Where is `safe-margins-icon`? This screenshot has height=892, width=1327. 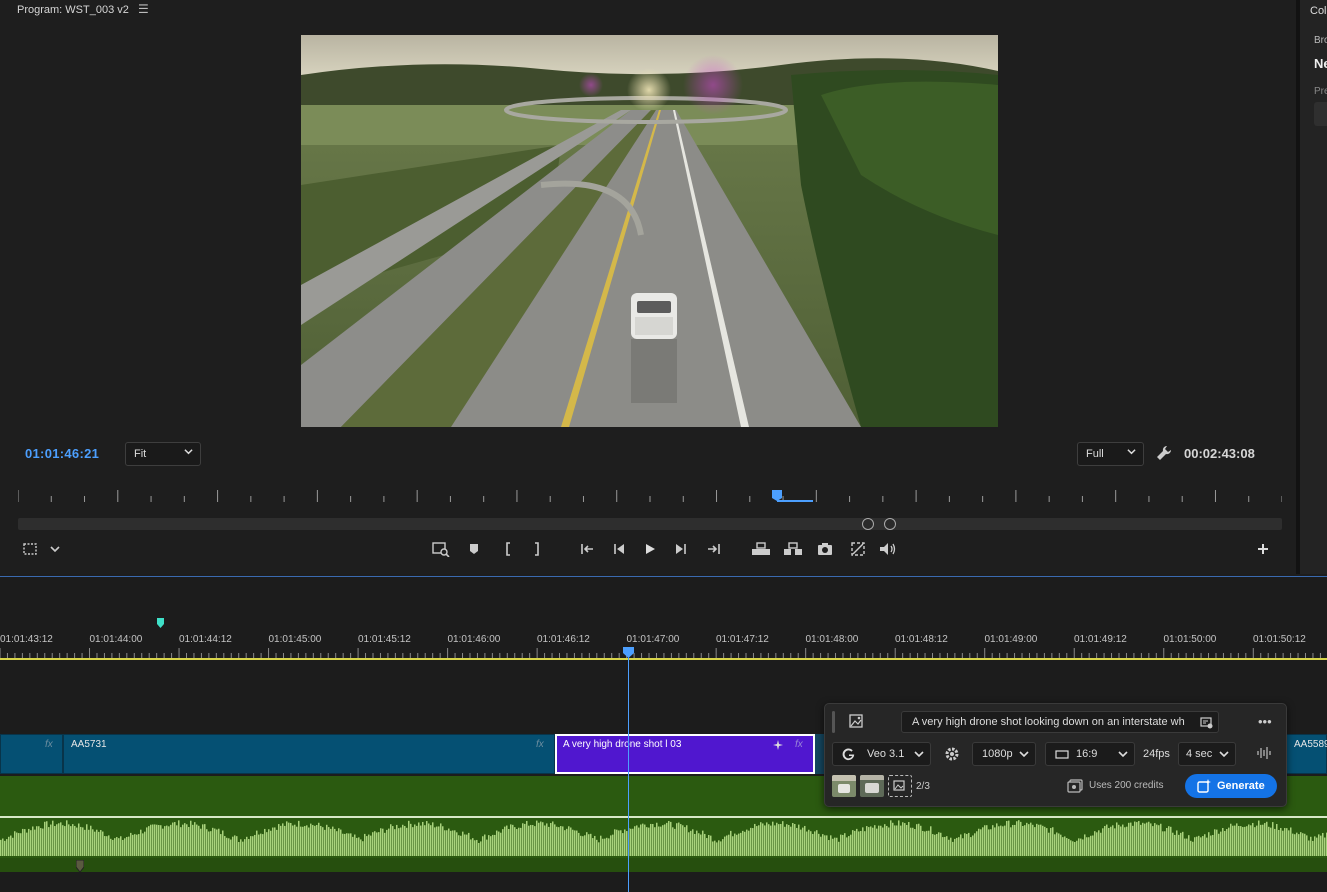
safe-margins-icon is located at coordinates (30, 549).